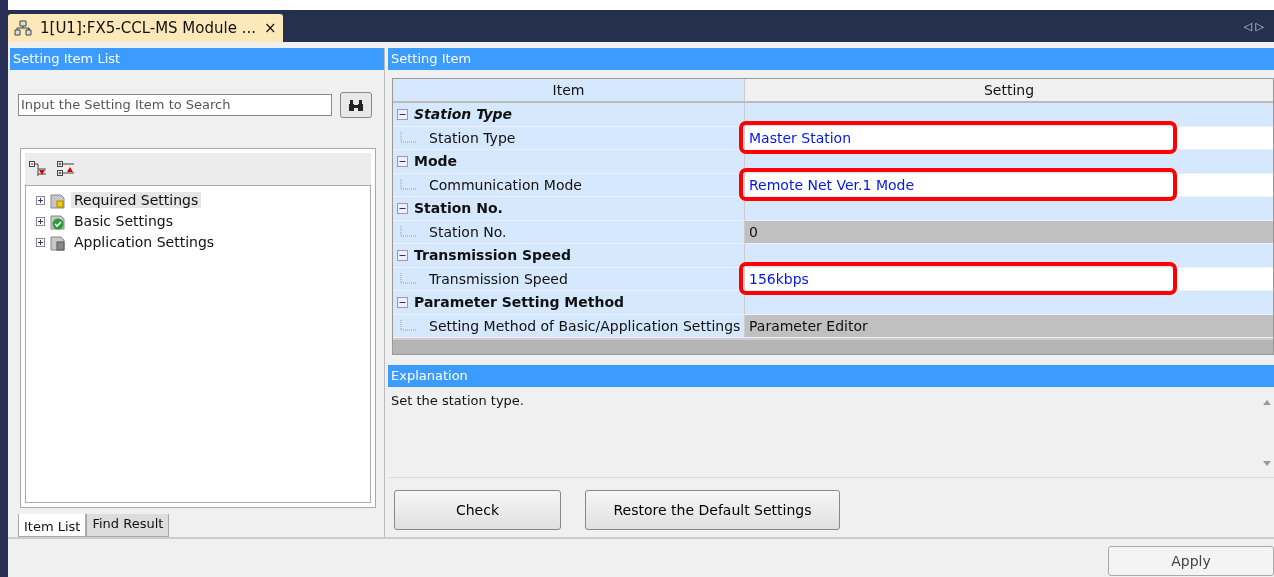 This screenshot has width=1274, height=577. I want to click on item-label: Station No., so click(468, 231).